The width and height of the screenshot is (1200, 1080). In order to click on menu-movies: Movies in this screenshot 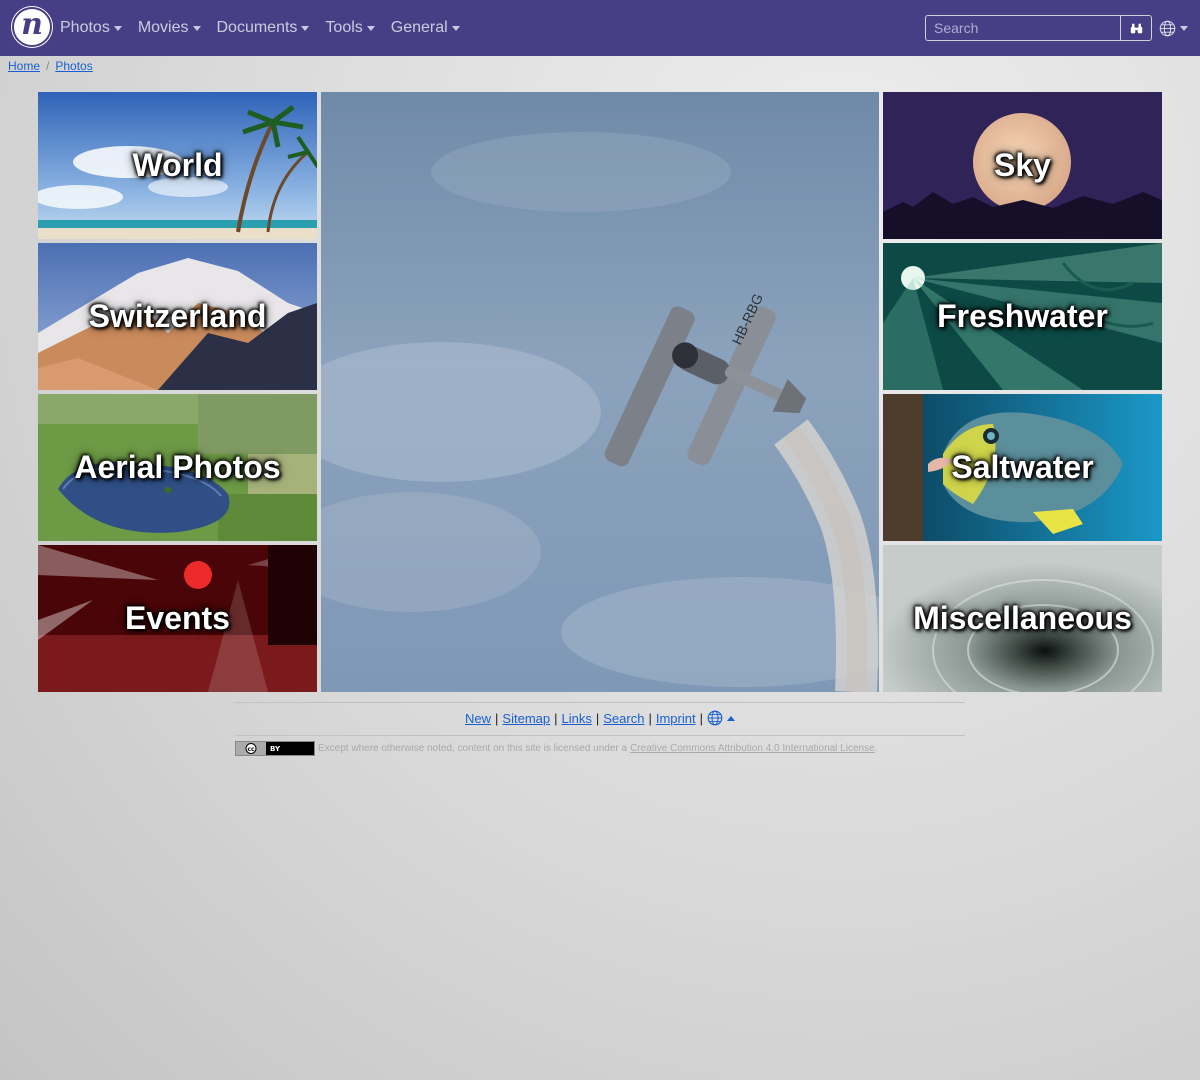, I will do `click(169, 28)`.